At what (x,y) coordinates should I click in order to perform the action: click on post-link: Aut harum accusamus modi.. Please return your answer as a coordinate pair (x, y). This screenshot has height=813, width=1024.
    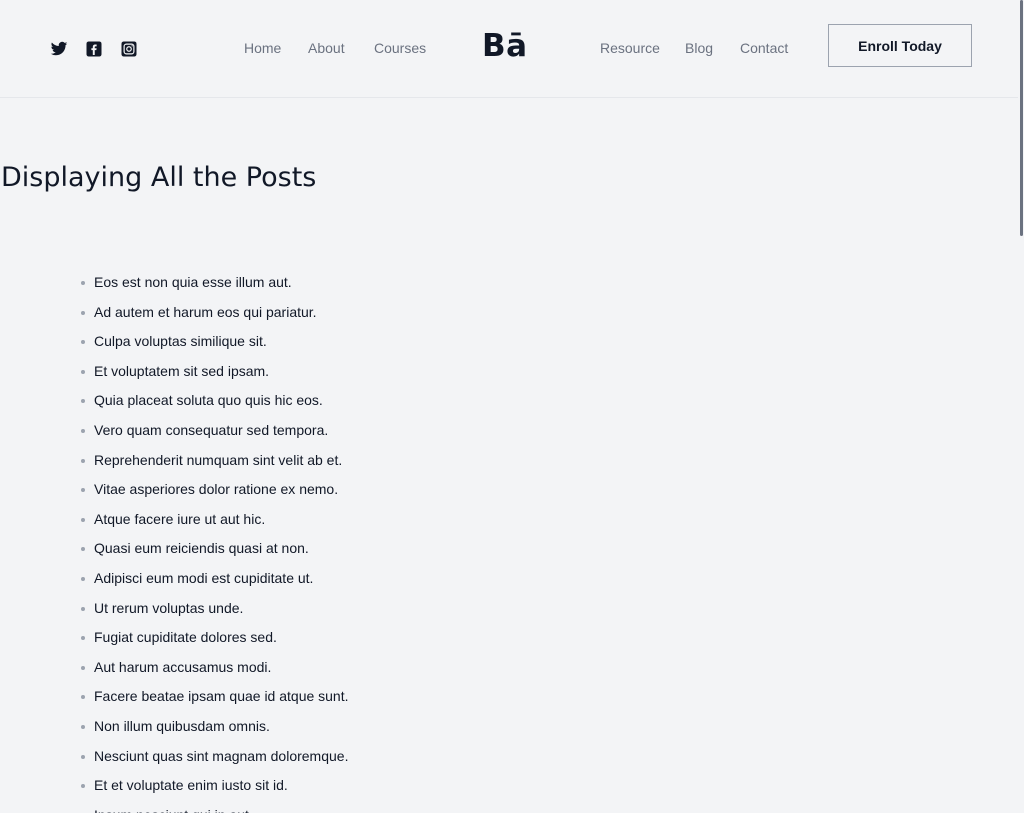
    Looking at the image, I should click on (182, 667).